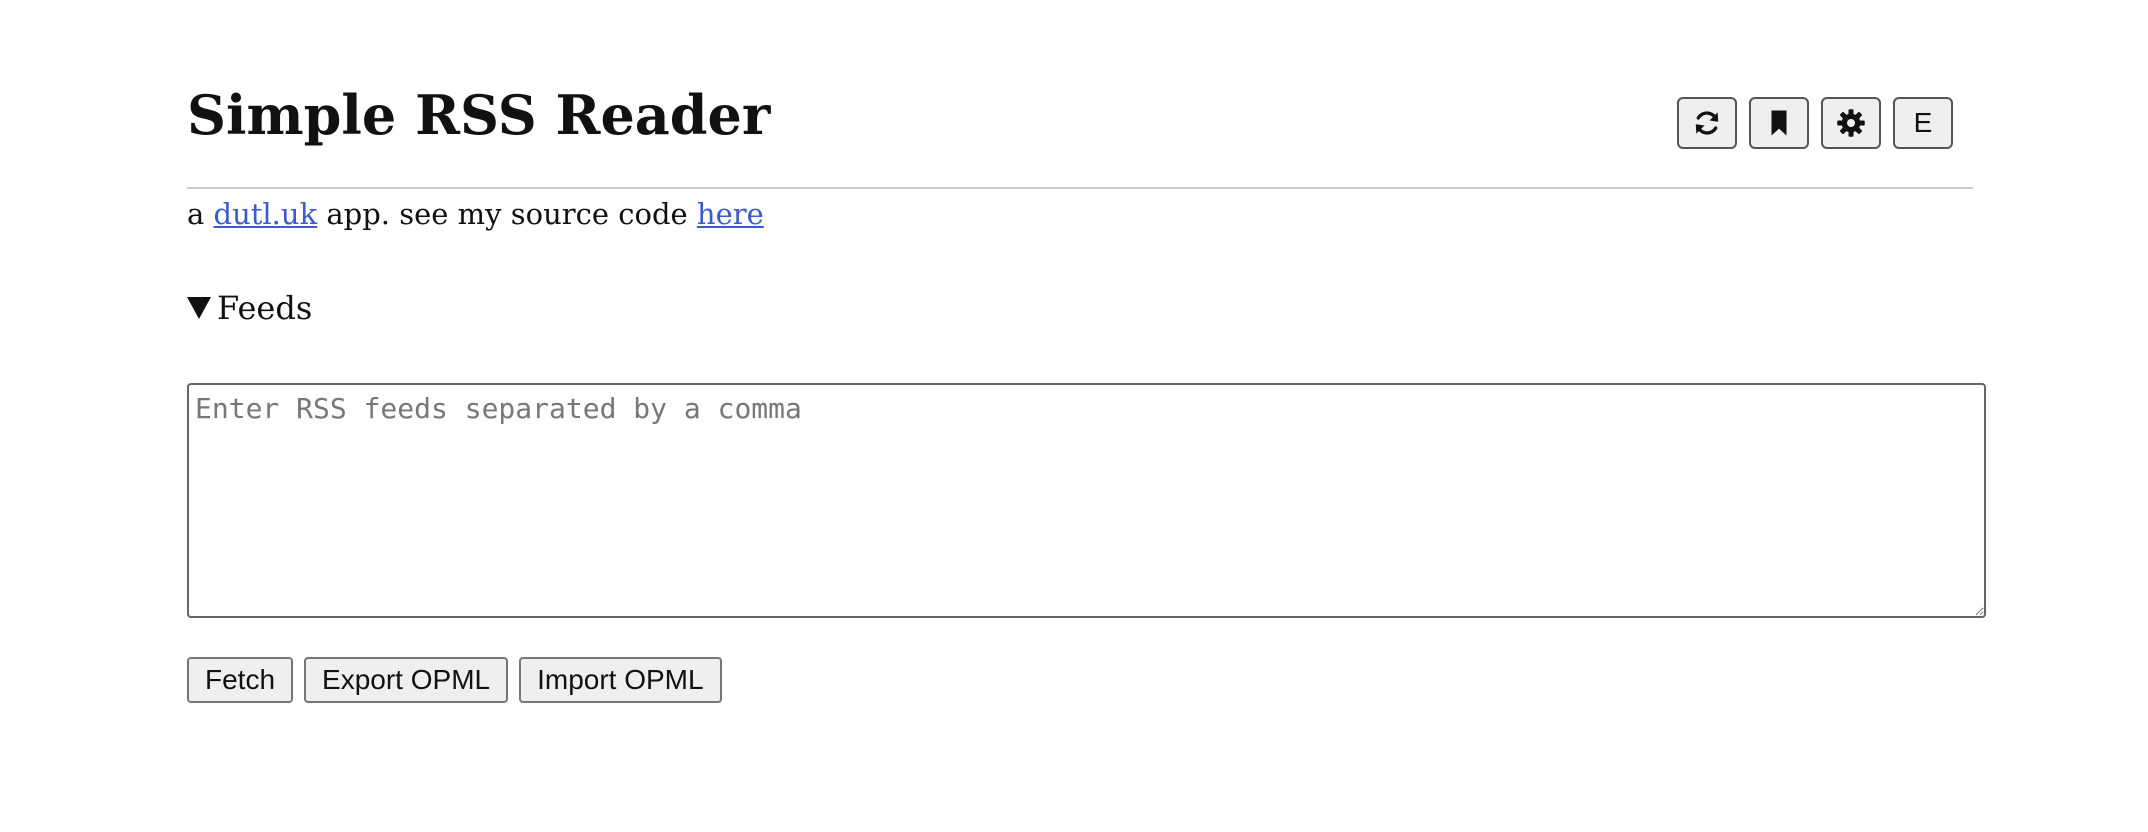 This screenshot has width=2148, height=832. Describe the element at coordinates (1815, 123) in the screenshot. I see `toolbar: E` at that location.